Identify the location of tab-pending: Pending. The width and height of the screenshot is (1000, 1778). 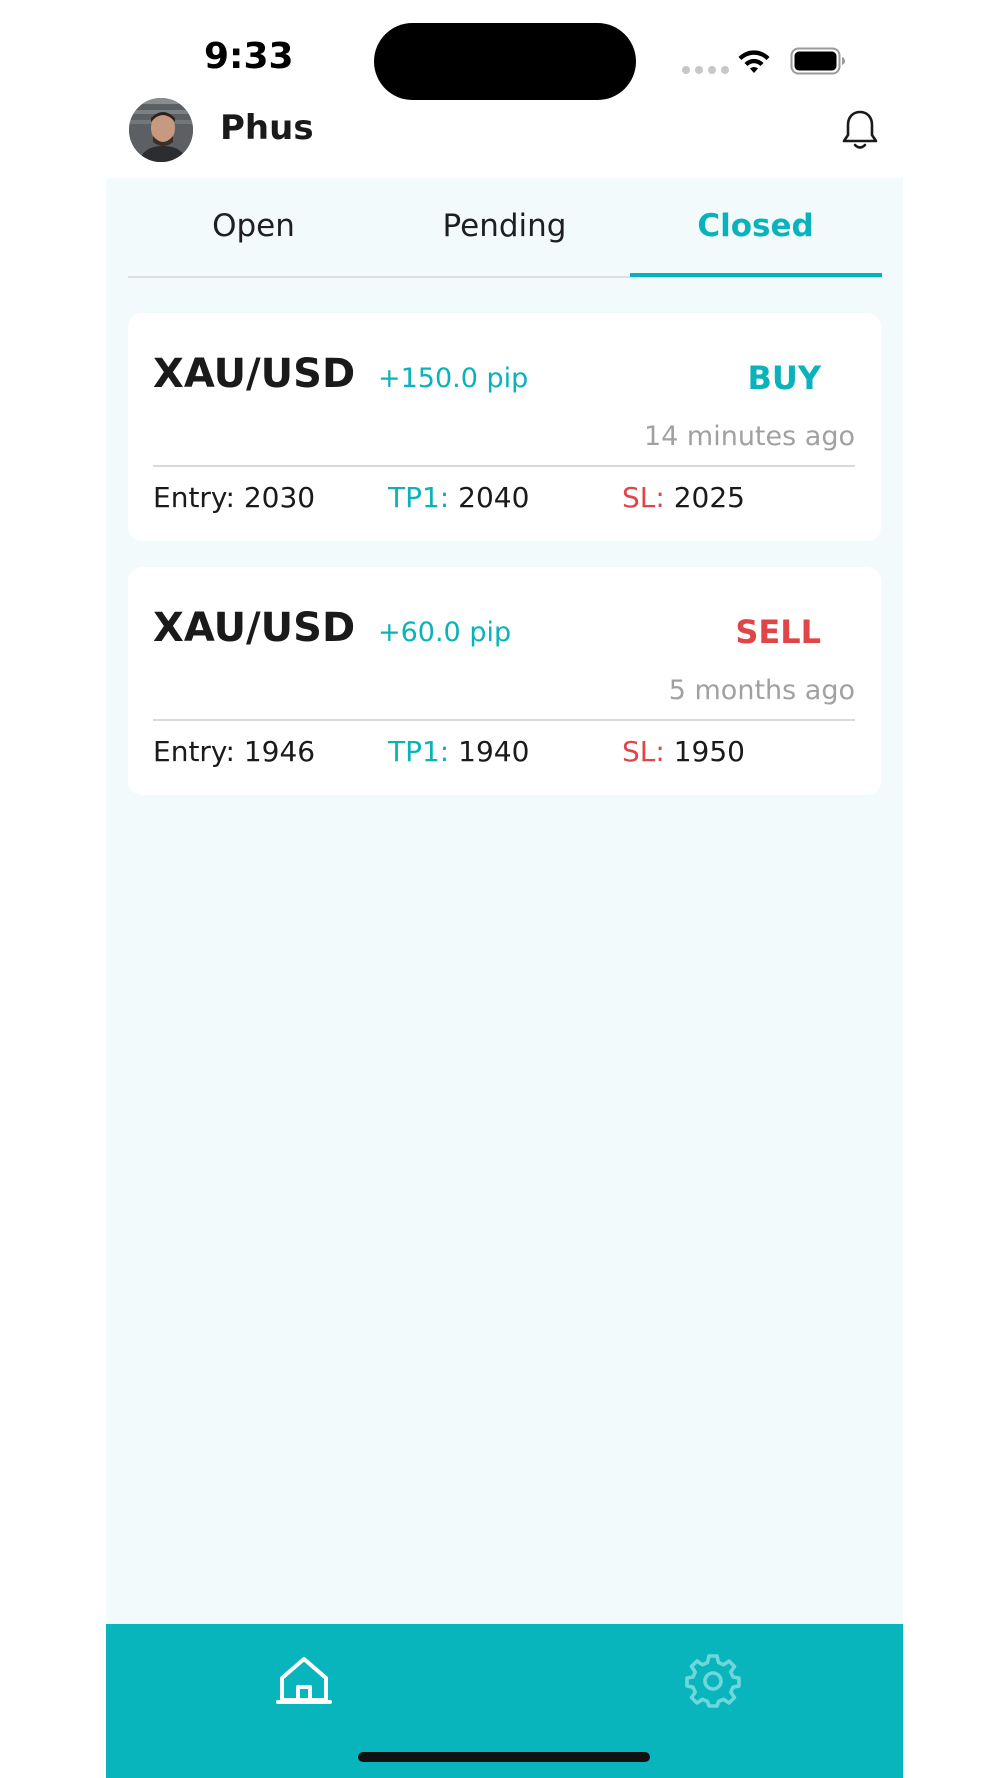
(504, 226).